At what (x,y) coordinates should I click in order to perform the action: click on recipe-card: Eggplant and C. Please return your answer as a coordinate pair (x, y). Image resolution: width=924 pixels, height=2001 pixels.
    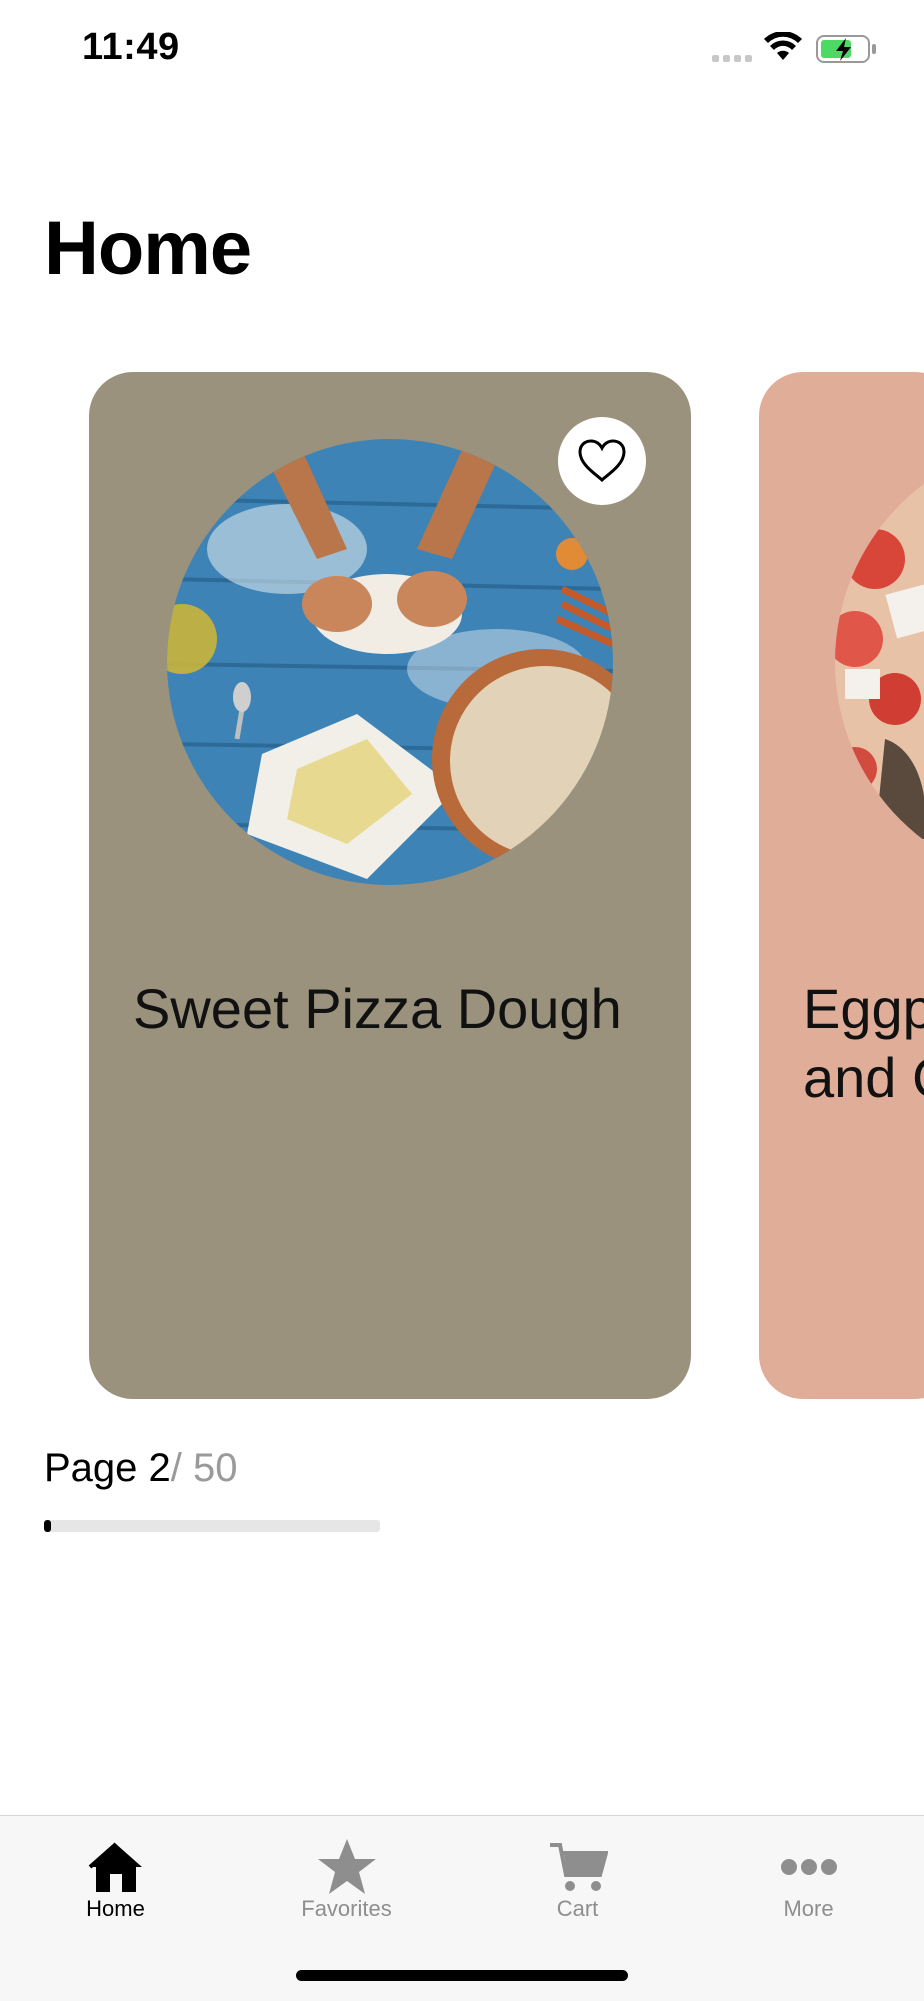
    Looking at the image, I should click on (841, 885).